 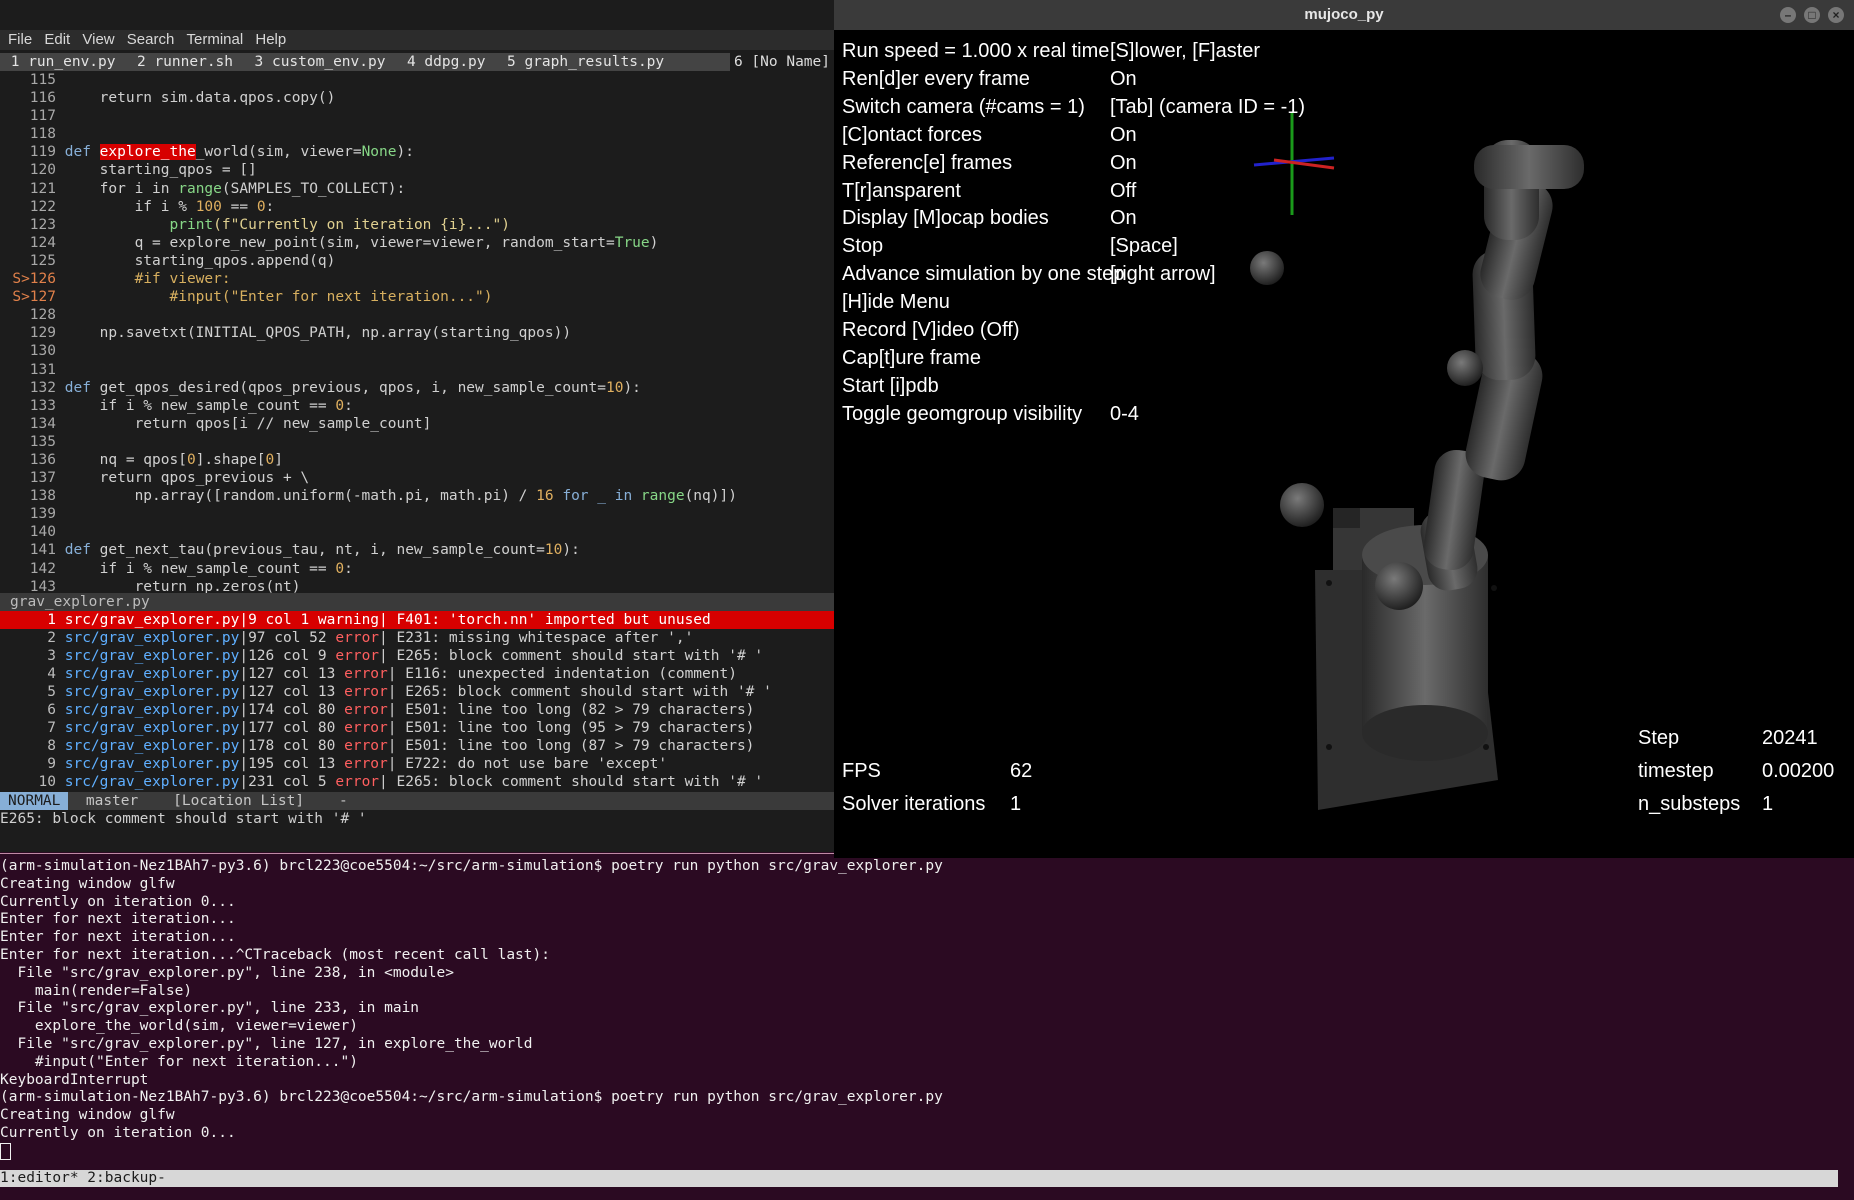 What do you see at coordinates (962, 413) in the screenshot?
I see `menu-key: Toggle geomgroup visibility` at bounding box center [962, 413].